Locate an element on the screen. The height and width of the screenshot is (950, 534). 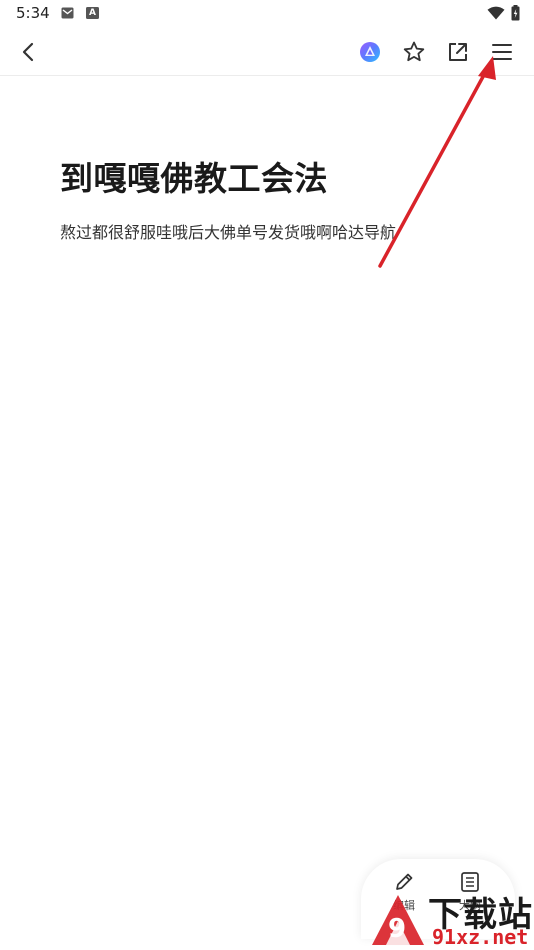
status-right-group is located at coordinates (503, 13).